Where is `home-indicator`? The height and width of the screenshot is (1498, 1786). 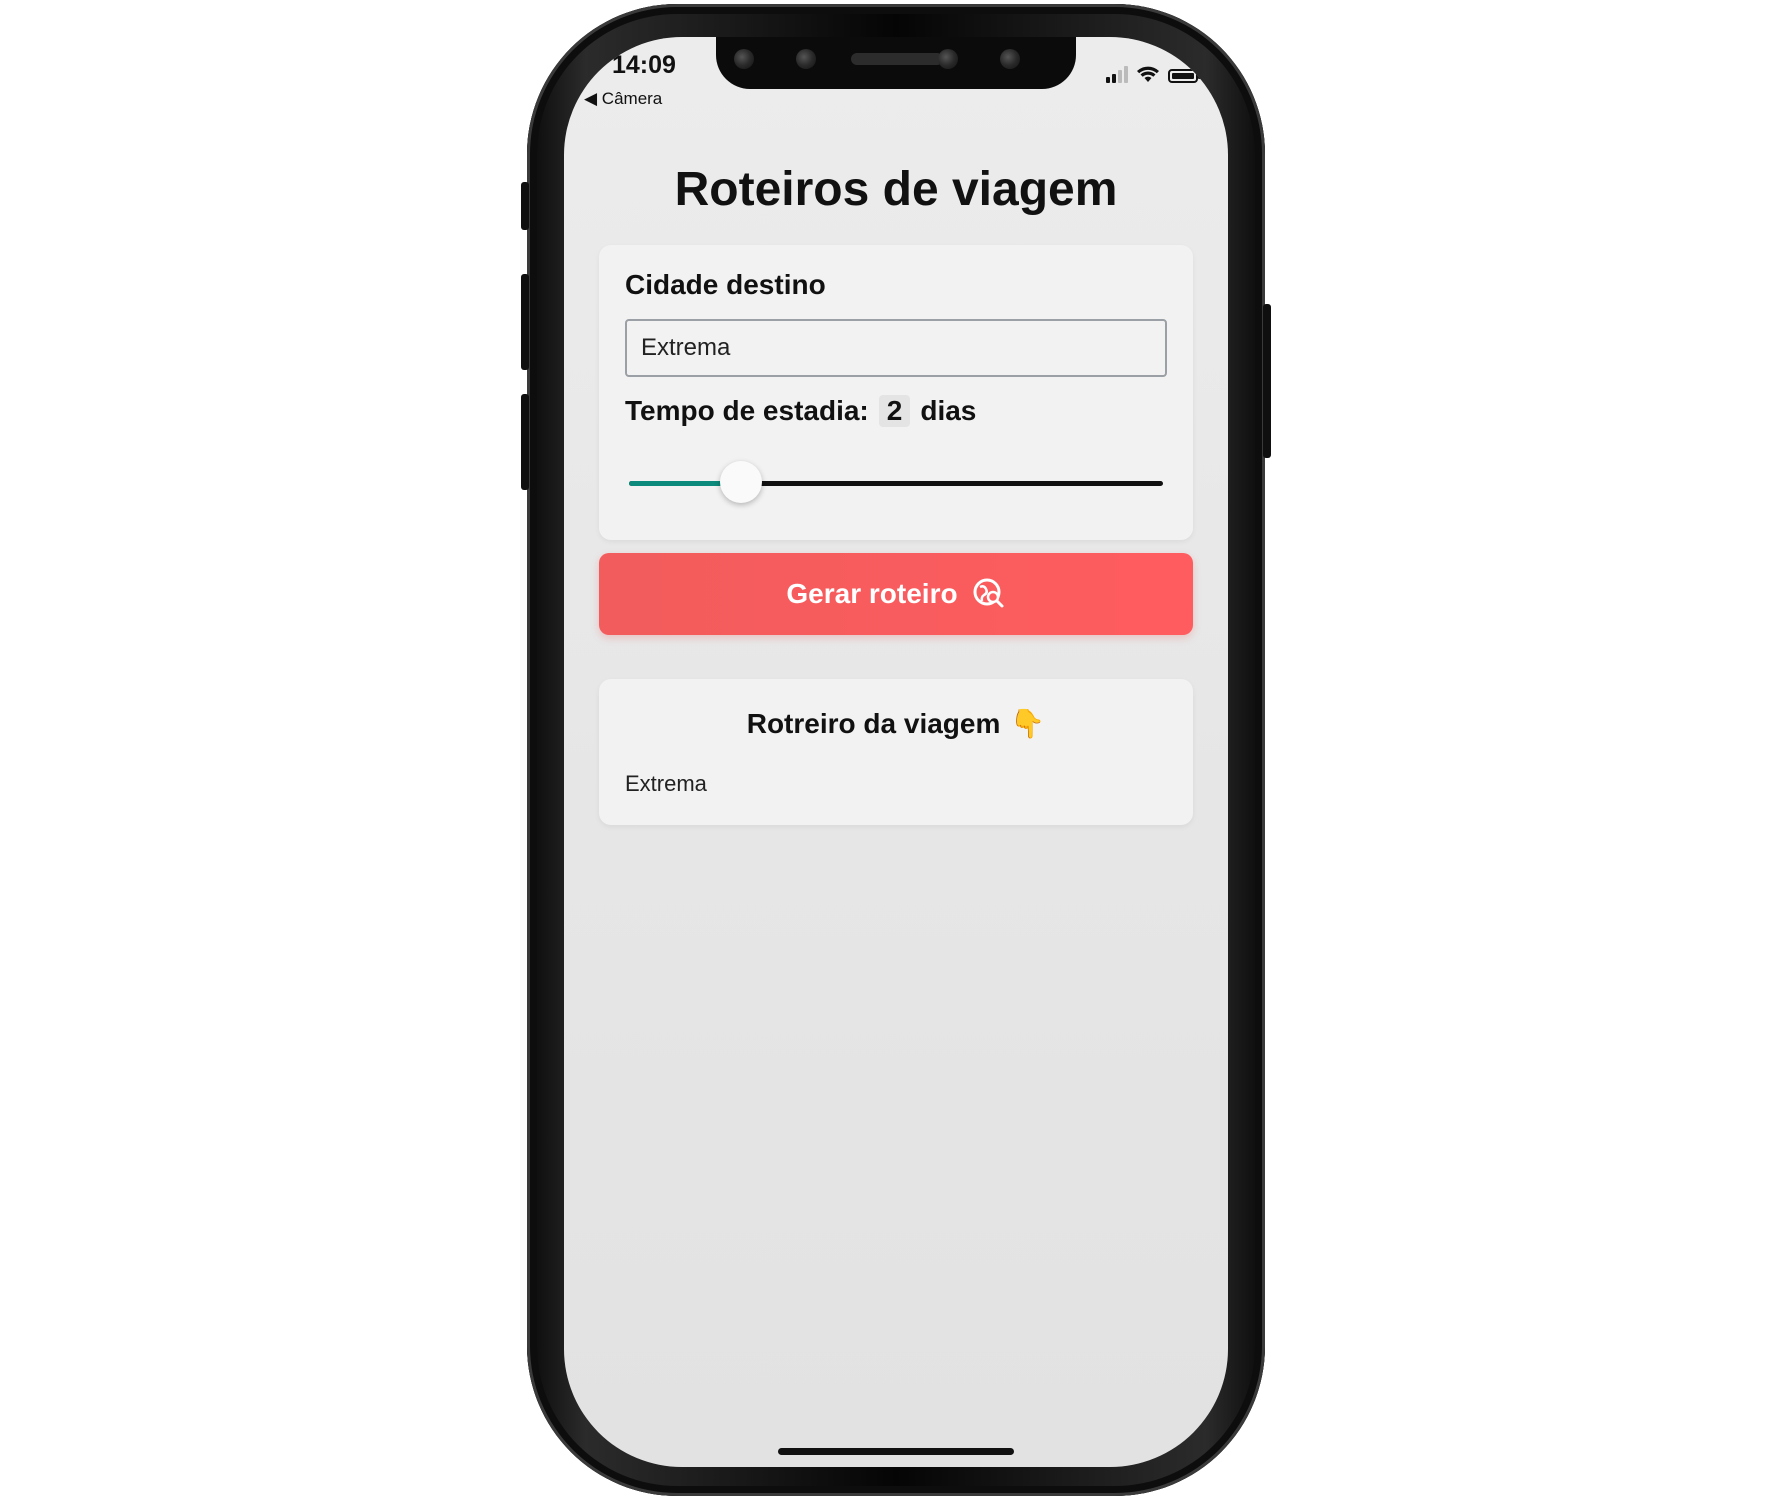
home-indicator is located at coordinates (896, 1451).